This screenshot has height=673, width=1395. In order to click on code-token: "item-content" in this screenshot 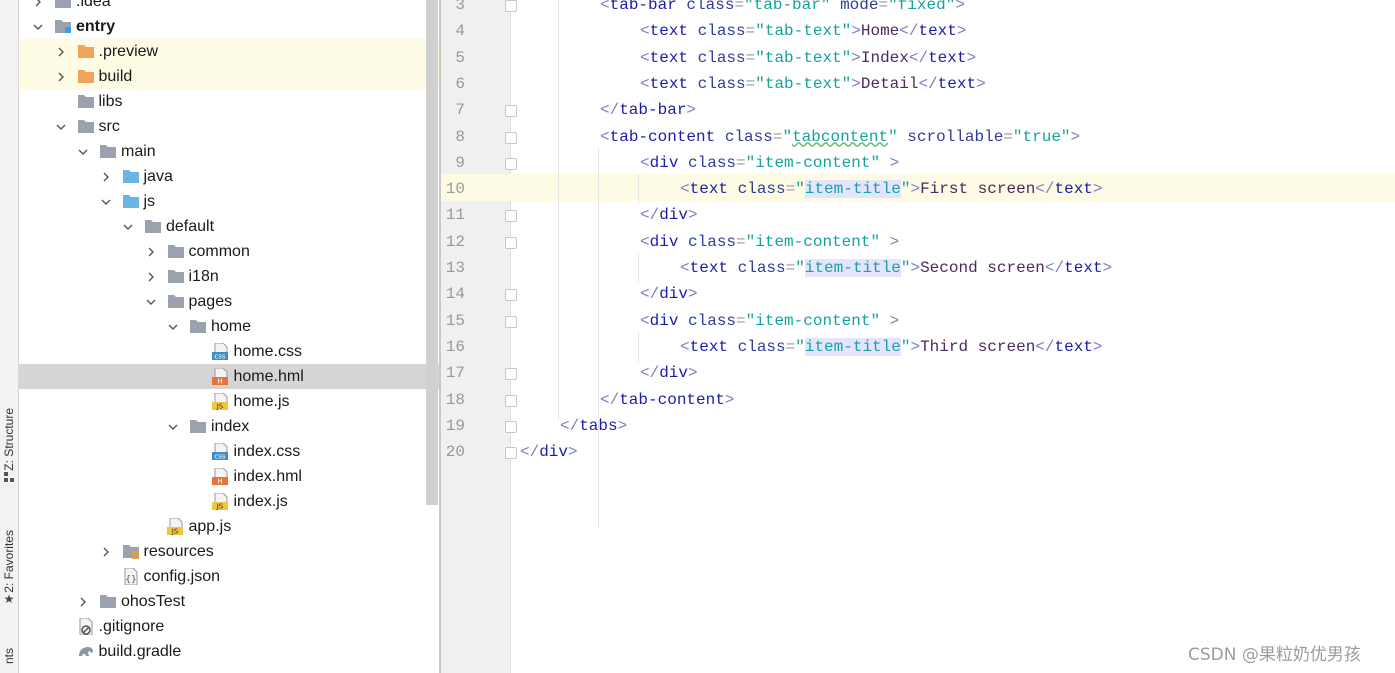, I will do `click(813, 320)`.